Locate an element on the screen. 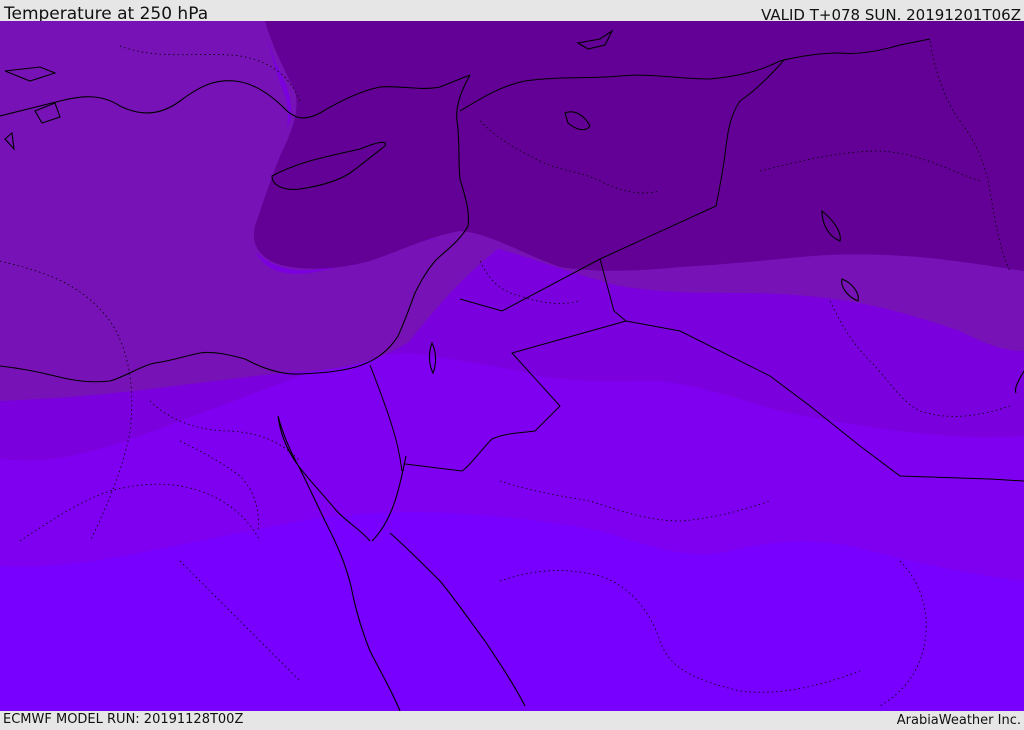 The height and width of the screenshot is (730, 1024). model-run: ECMWF MODEL RUN: 20191128T00Z is located at coordinates (123, 719).